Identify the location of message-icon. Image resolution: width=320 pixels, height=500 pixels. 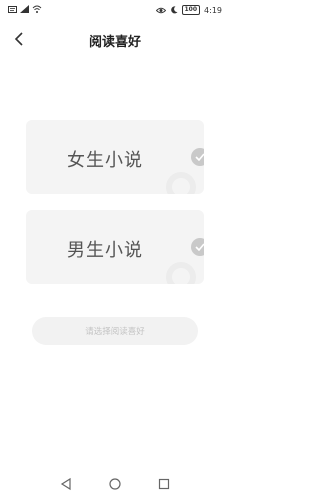
(12, 9).